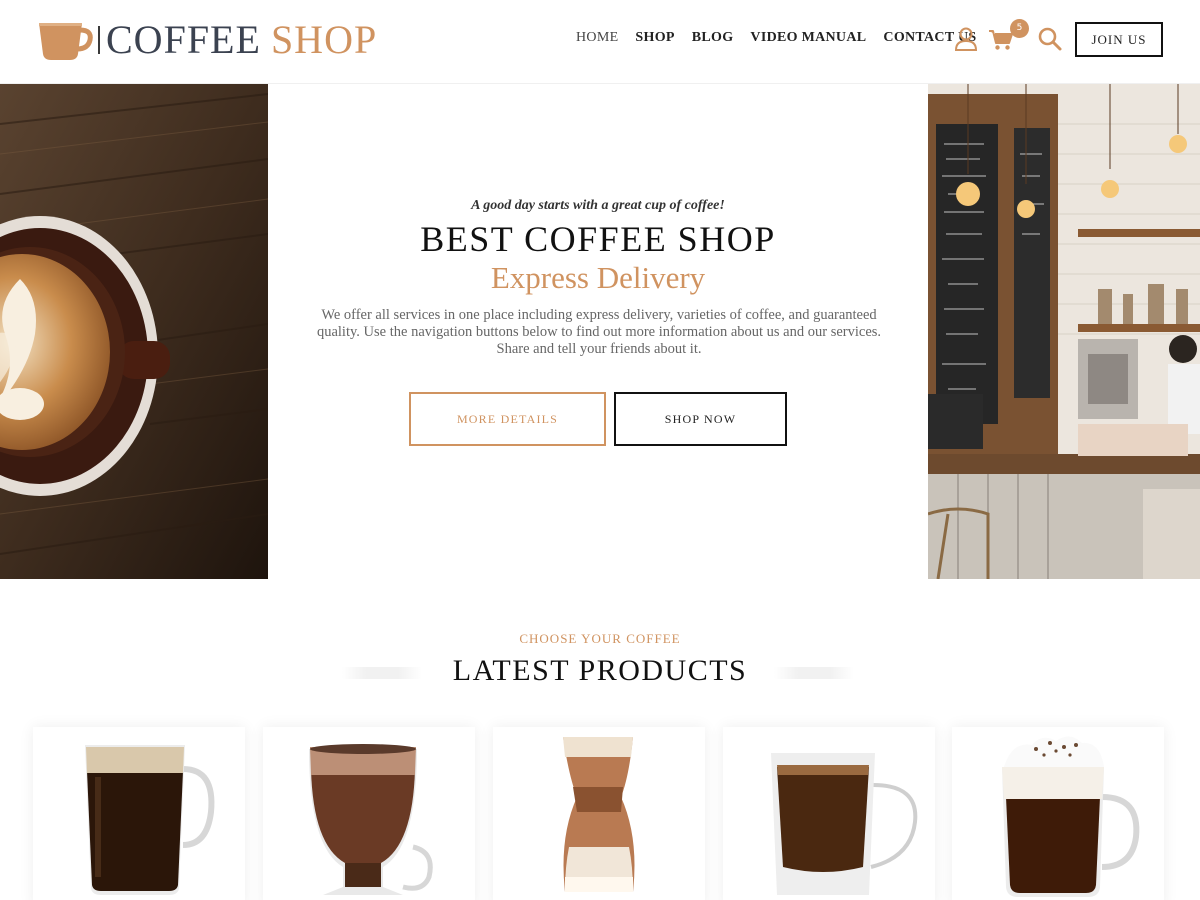 This screenshot has width=1200, height=900. What do you see at coordinates (814, 673) in the screenshot?
I see `title-decoration-right` at bounding box center [814, 673].